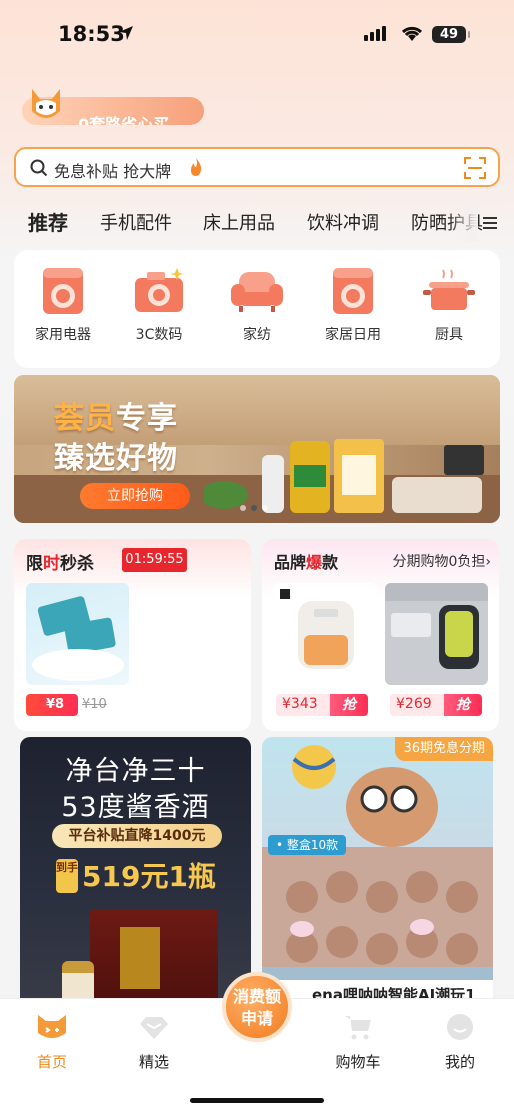 This screenshot has width=514, height=1110. I want to click on countdown-timer: 01:59:55, so click(154, 560).